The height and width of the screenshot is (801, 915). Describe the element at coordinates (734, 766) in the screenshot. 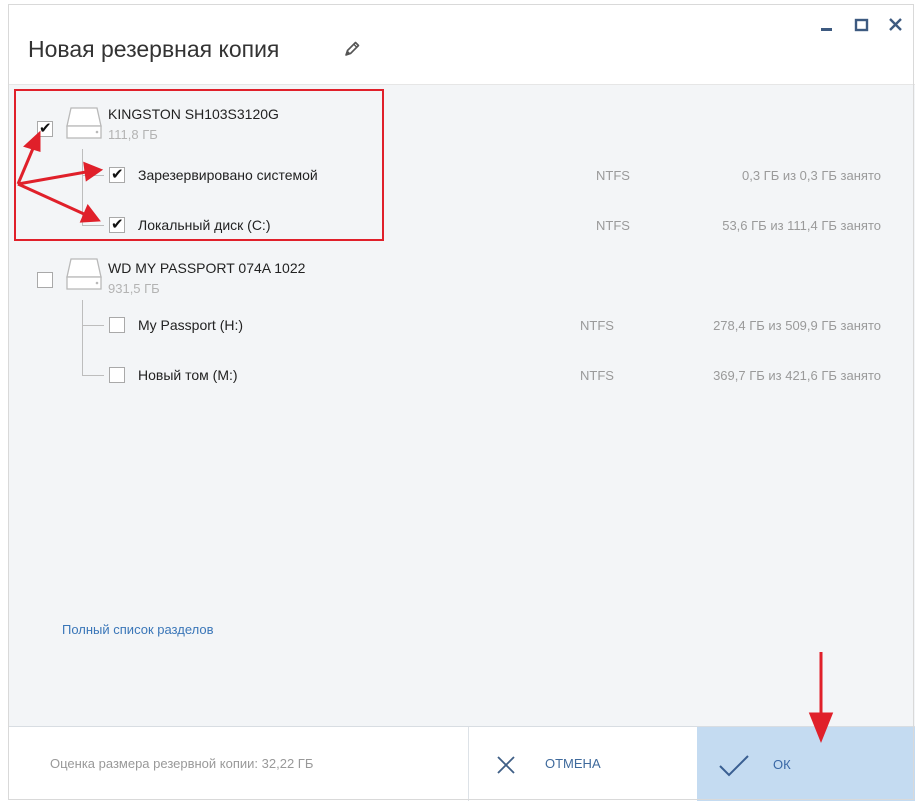

I see `ok-check-icon` at that location.